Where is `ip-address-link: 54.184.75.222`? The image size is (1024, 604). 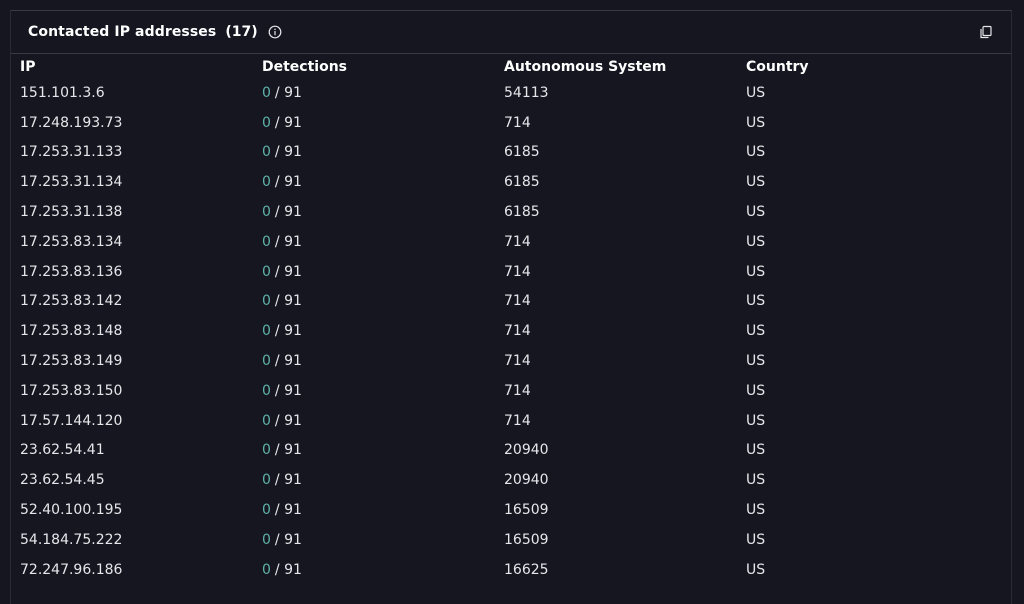
ip-address-link: 54.184.75.222 is located at coordinates (141, 540).